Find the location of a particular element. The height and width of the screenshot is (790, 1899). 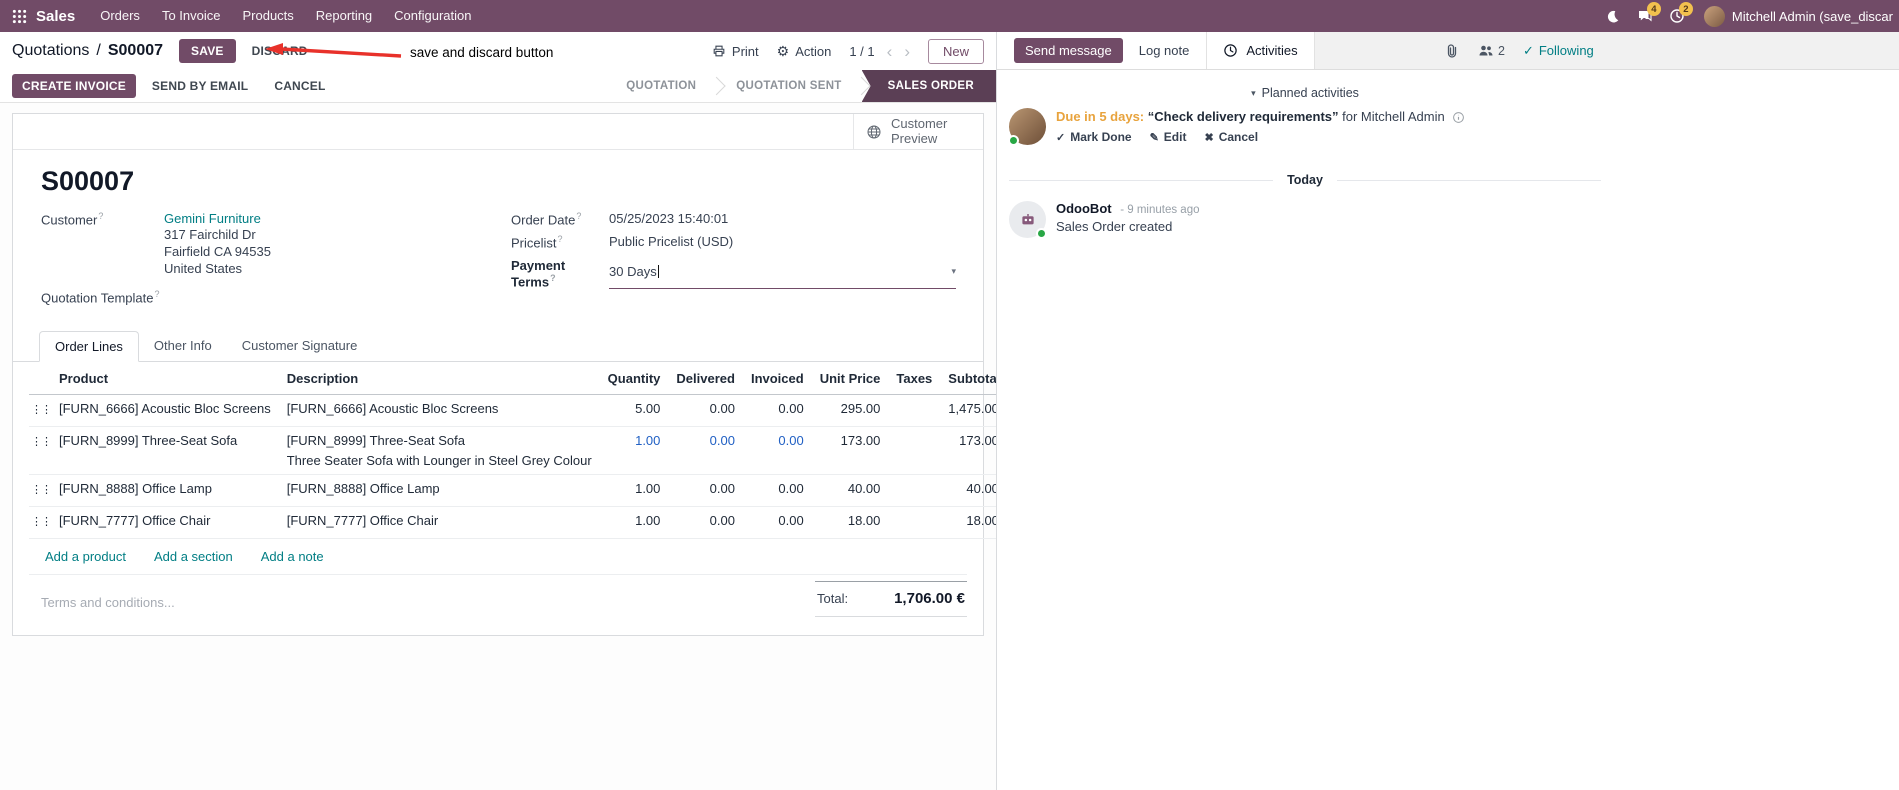

activities-tab: Activities is located at coordinates (1261, 50).